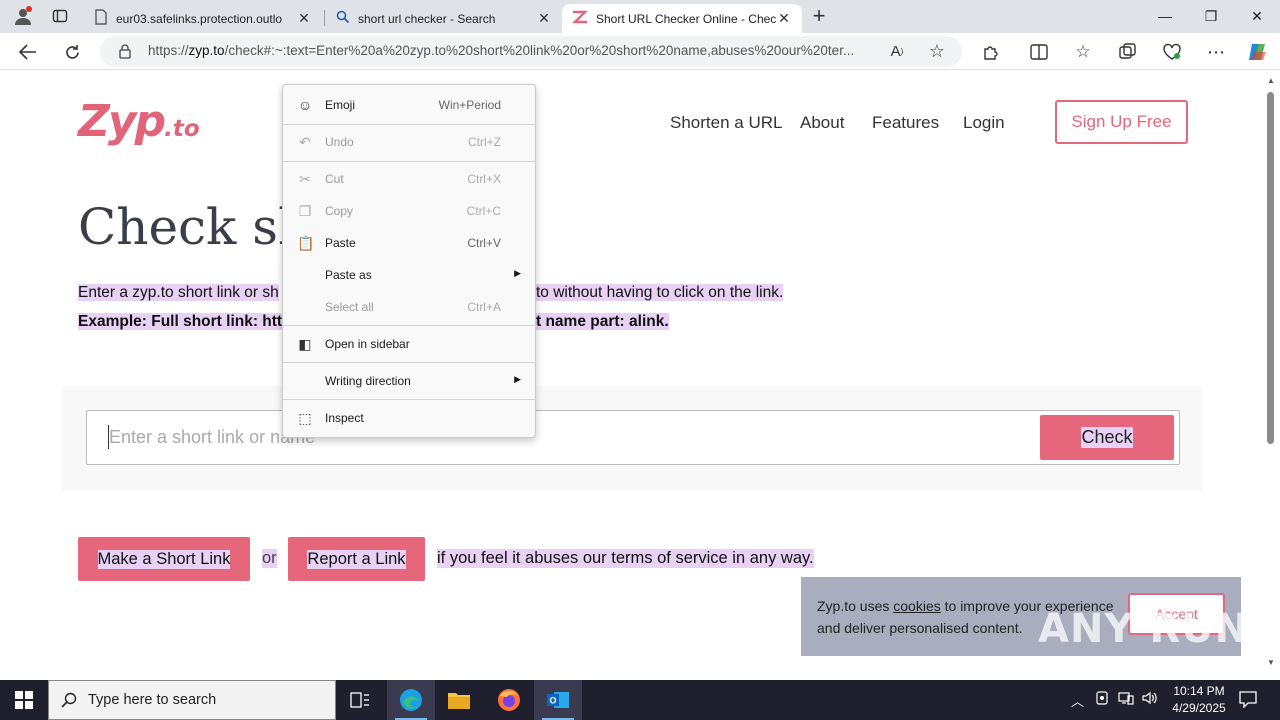 Image resolution: width=1280 pixels, height=720 pixels. Describe the element at coordinates (469, 105) in the screenshot. I see `menu-shortcut: Win+Period` at that location.